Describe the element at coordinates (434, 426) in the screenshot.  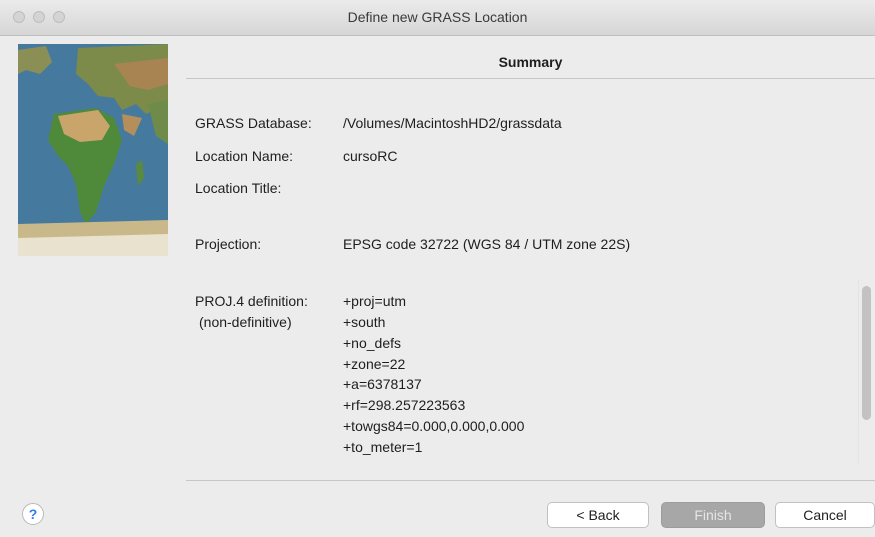
I see `proj4-line: +towgs84=0.000,0.000,0.000` at that location.